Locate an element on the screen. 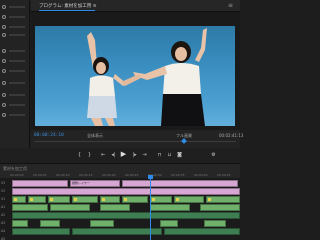  settings-icon: ⚙ is located at coordinates (213, 155).